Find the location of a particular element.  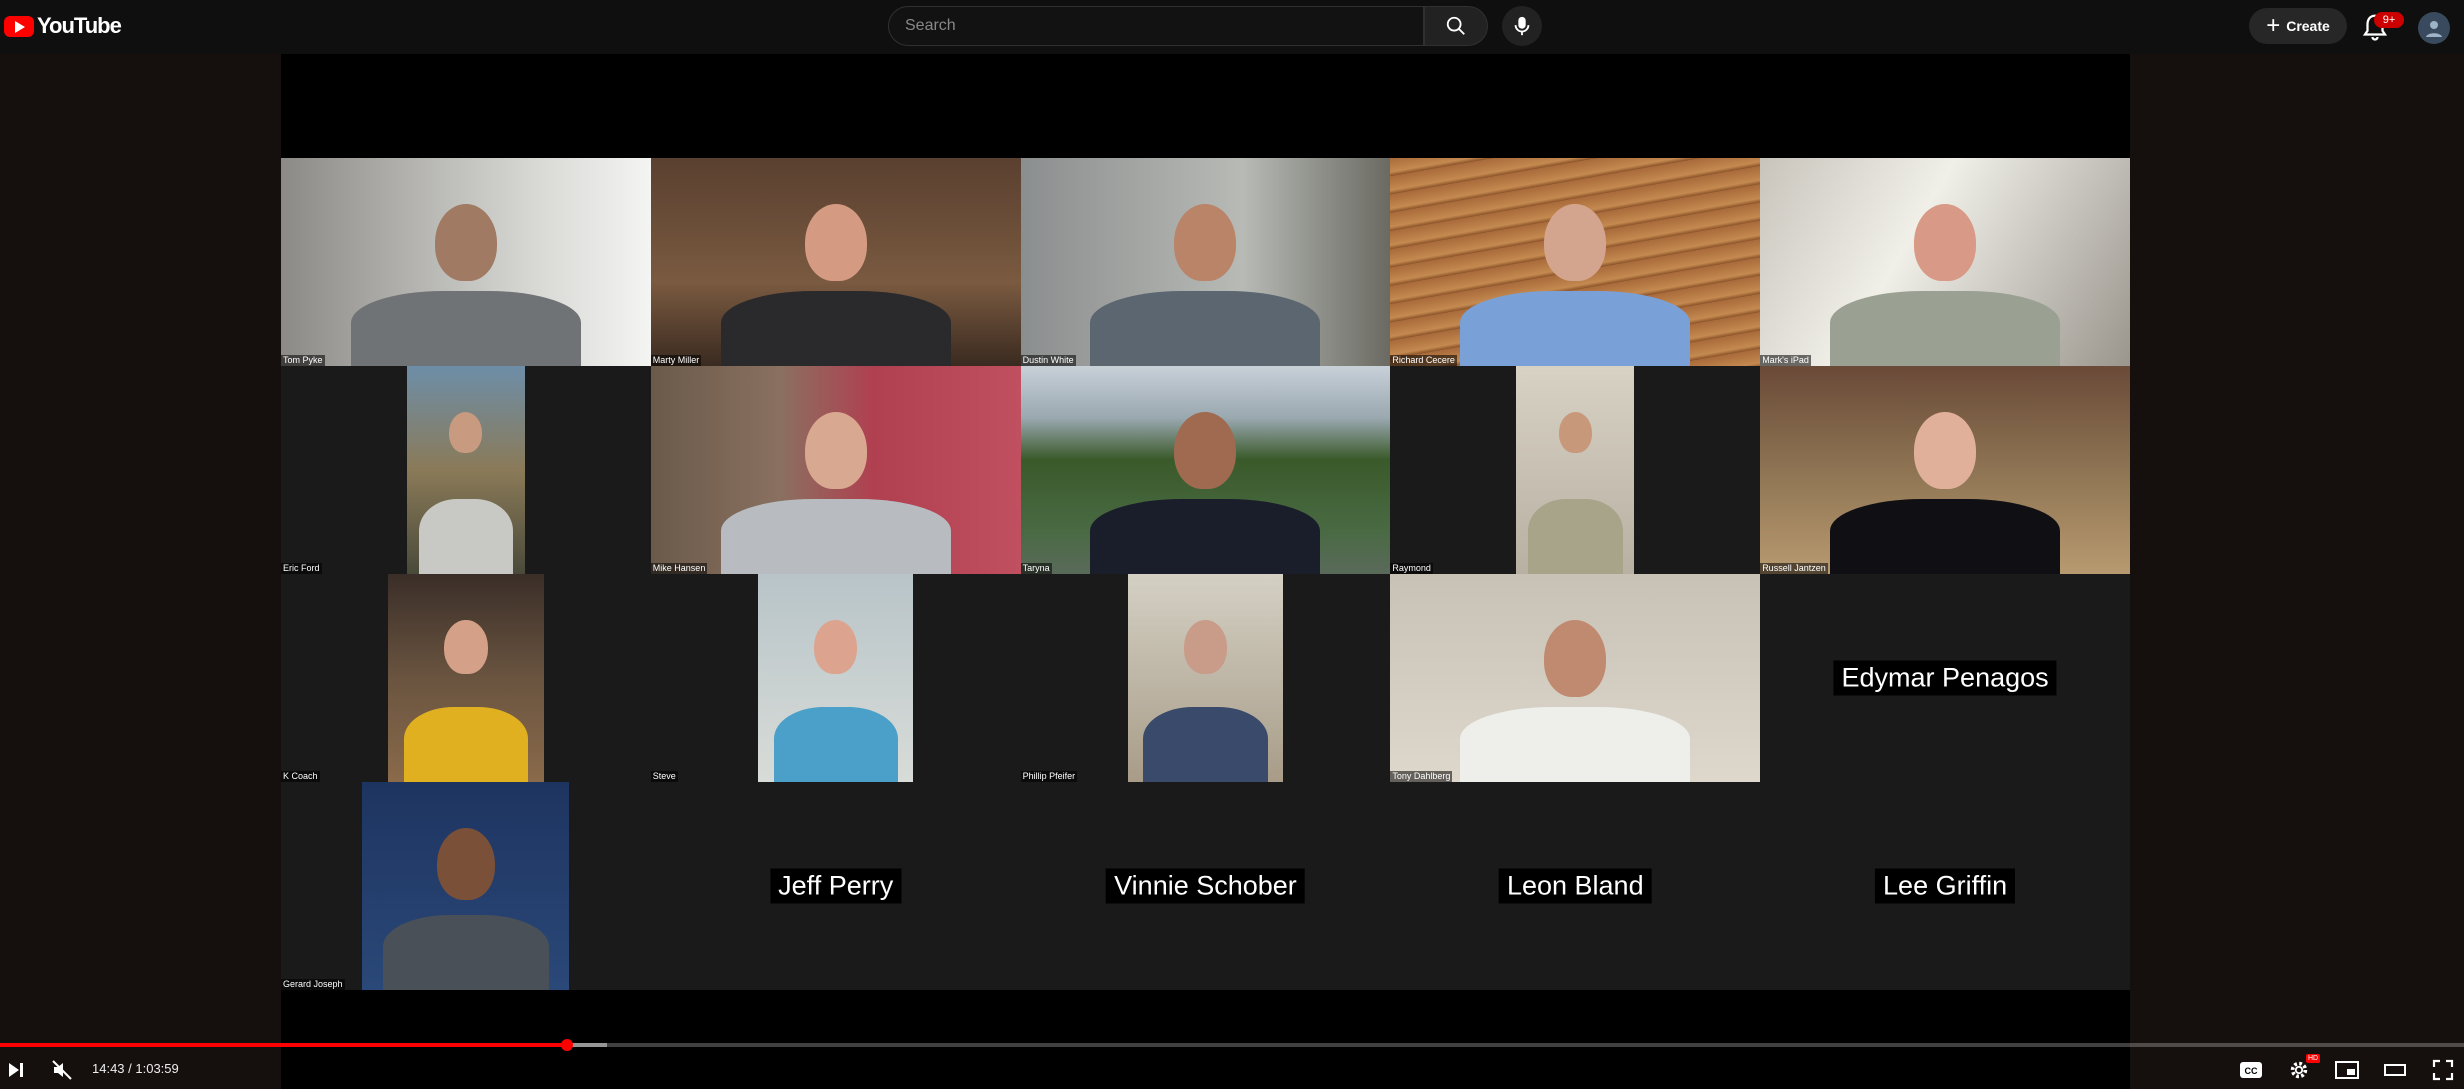

participant-tile-gerard-joseph: Gerard Joseph is located at coordinates (466, 886).